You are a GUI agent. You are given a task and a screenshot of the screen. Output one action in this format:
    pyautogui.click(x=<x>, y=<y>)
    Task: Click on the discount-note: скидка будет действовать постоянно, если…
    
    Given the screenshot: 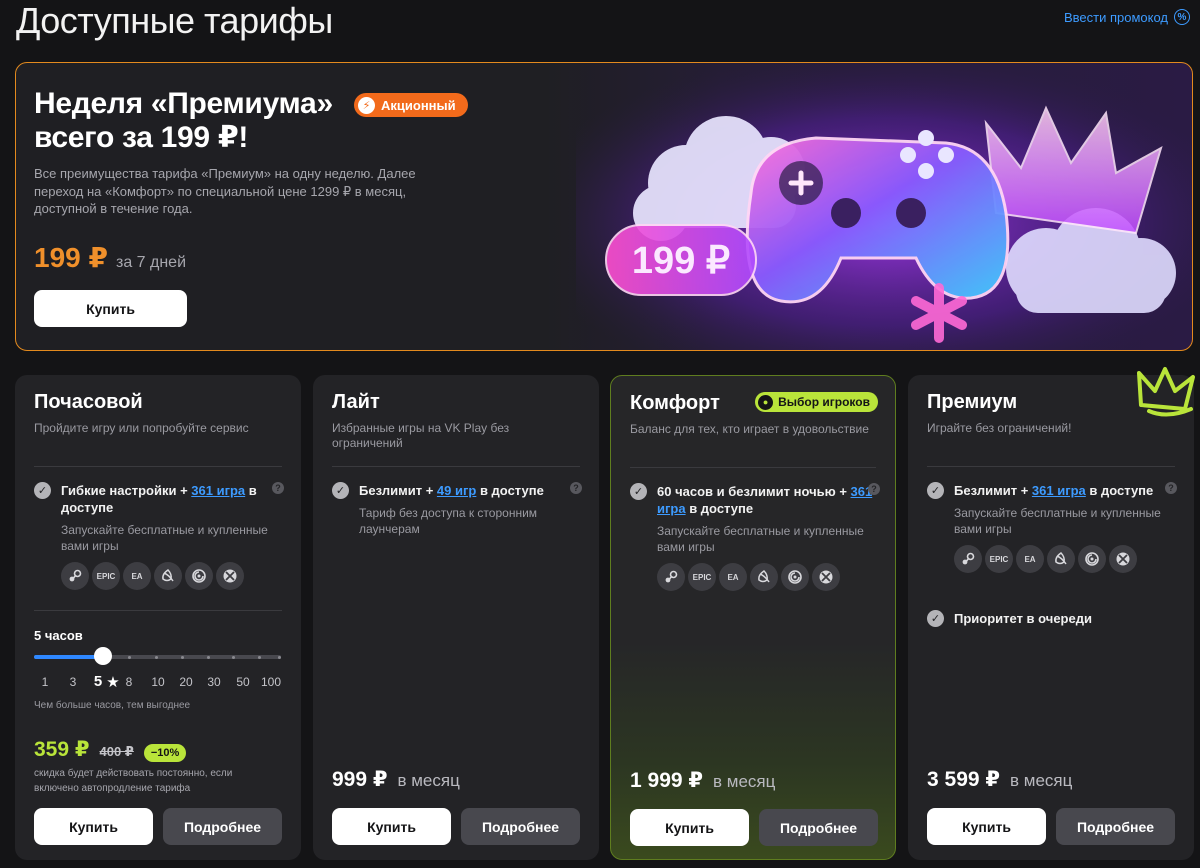 What is the action you would take?
    pyautogui.click(x=133, y=781)
    